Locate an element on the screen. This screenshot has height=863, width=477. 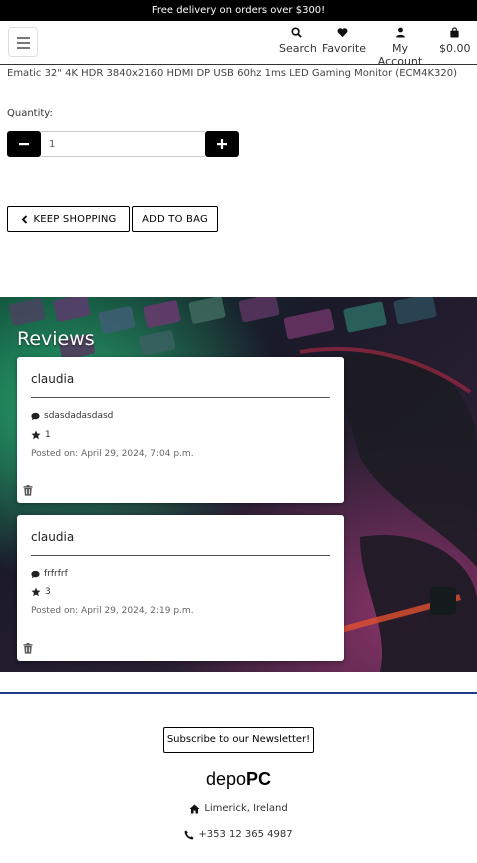
add-to-bag-label: ADD TO BAG is located at coordinates (175, 219).